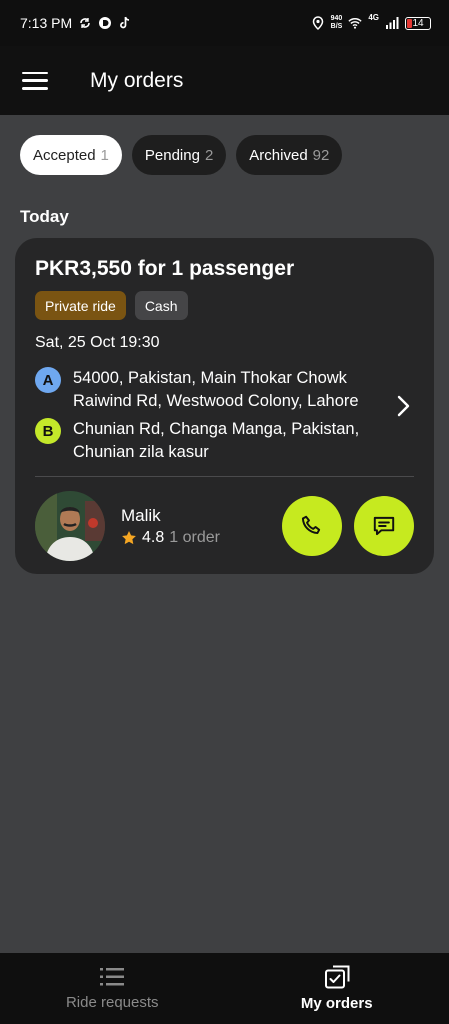  I want to click on app-bar: My orders, so click(224, 80).